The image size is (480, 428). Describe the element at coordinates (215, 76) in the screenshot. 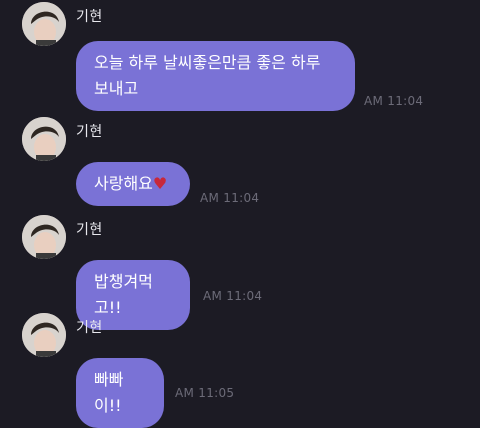

I see `message-bubble: 오늘 하루 날씨좋은만큼 좋은 하루 보내고` at that location.